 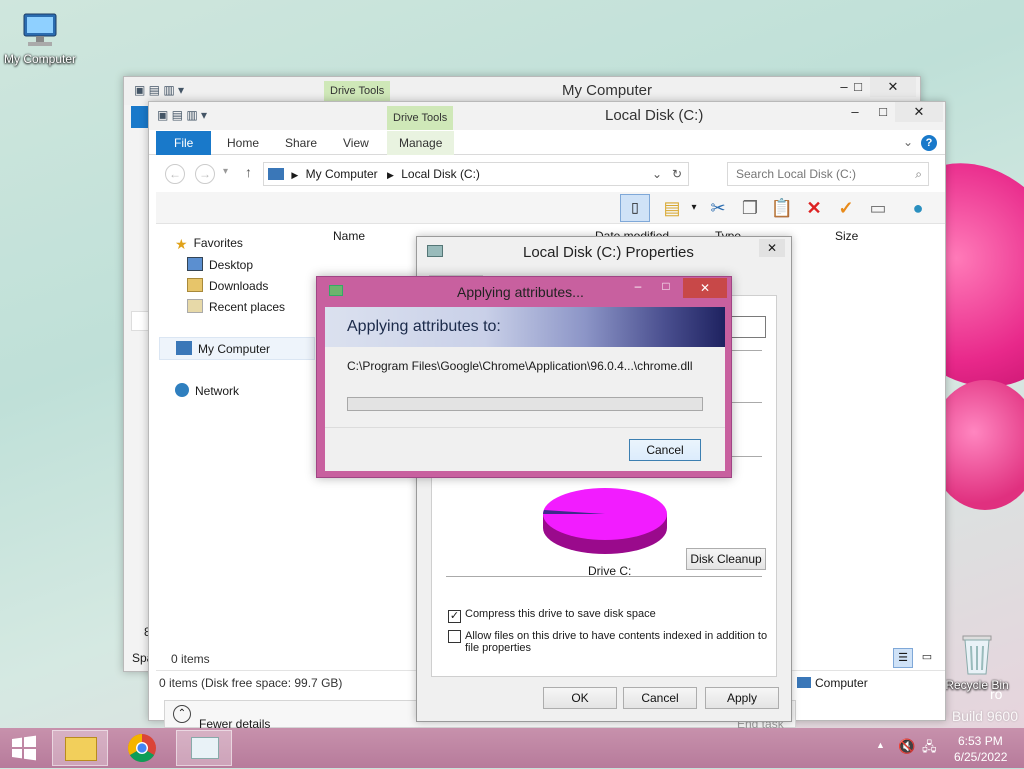 What do you see at coordinates (195, 306) in the screenshot?
I see `recent-places-icon` at bounding box center [195, 306].